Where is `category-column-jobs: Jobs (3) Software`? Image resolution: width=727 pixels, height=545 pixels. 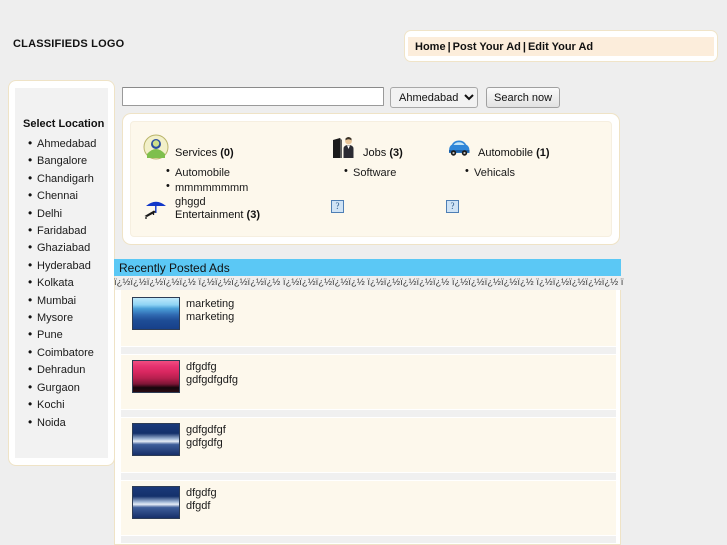 category-column-jobs: Jobs (3) Software is located at coordinates (386, 157).